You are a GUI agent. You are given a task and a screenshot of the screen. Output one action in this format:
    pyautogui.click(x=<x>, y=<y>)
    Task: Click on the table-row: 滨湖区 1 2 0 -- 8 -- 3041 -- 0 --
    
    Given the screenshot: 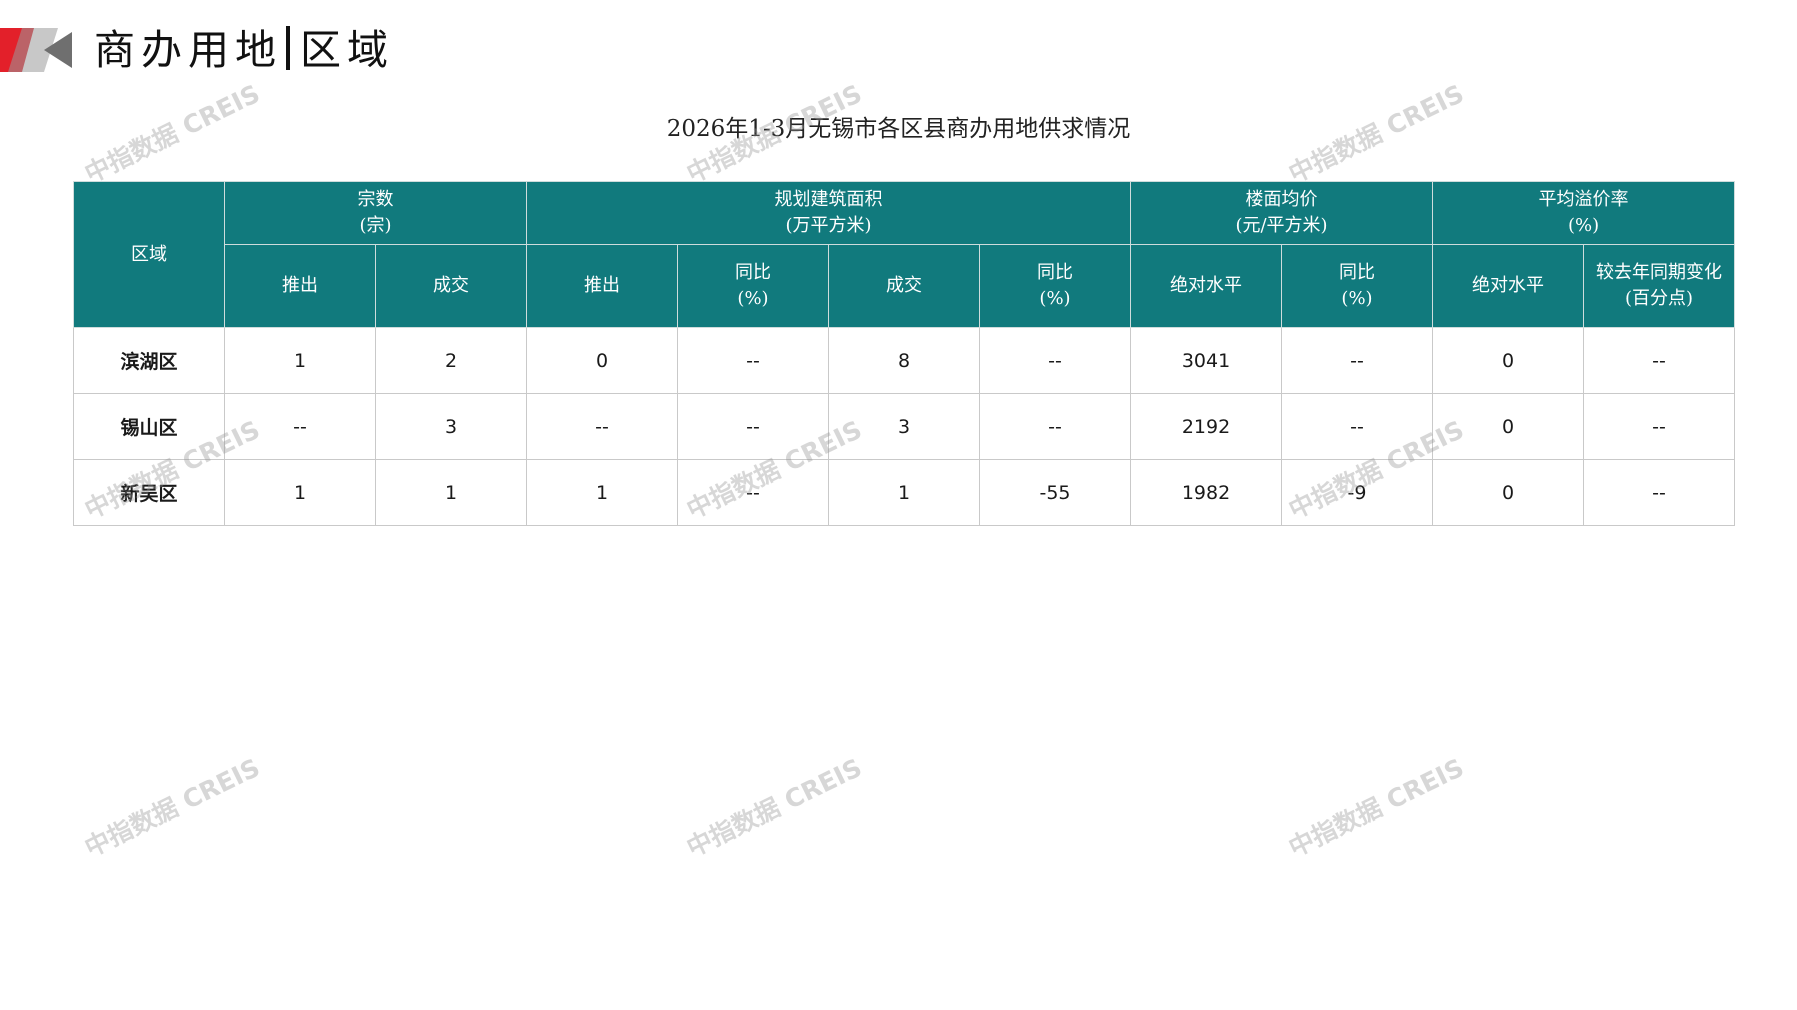 What is the action you would take?
    pyautogui.click(x=904, y=360)
    